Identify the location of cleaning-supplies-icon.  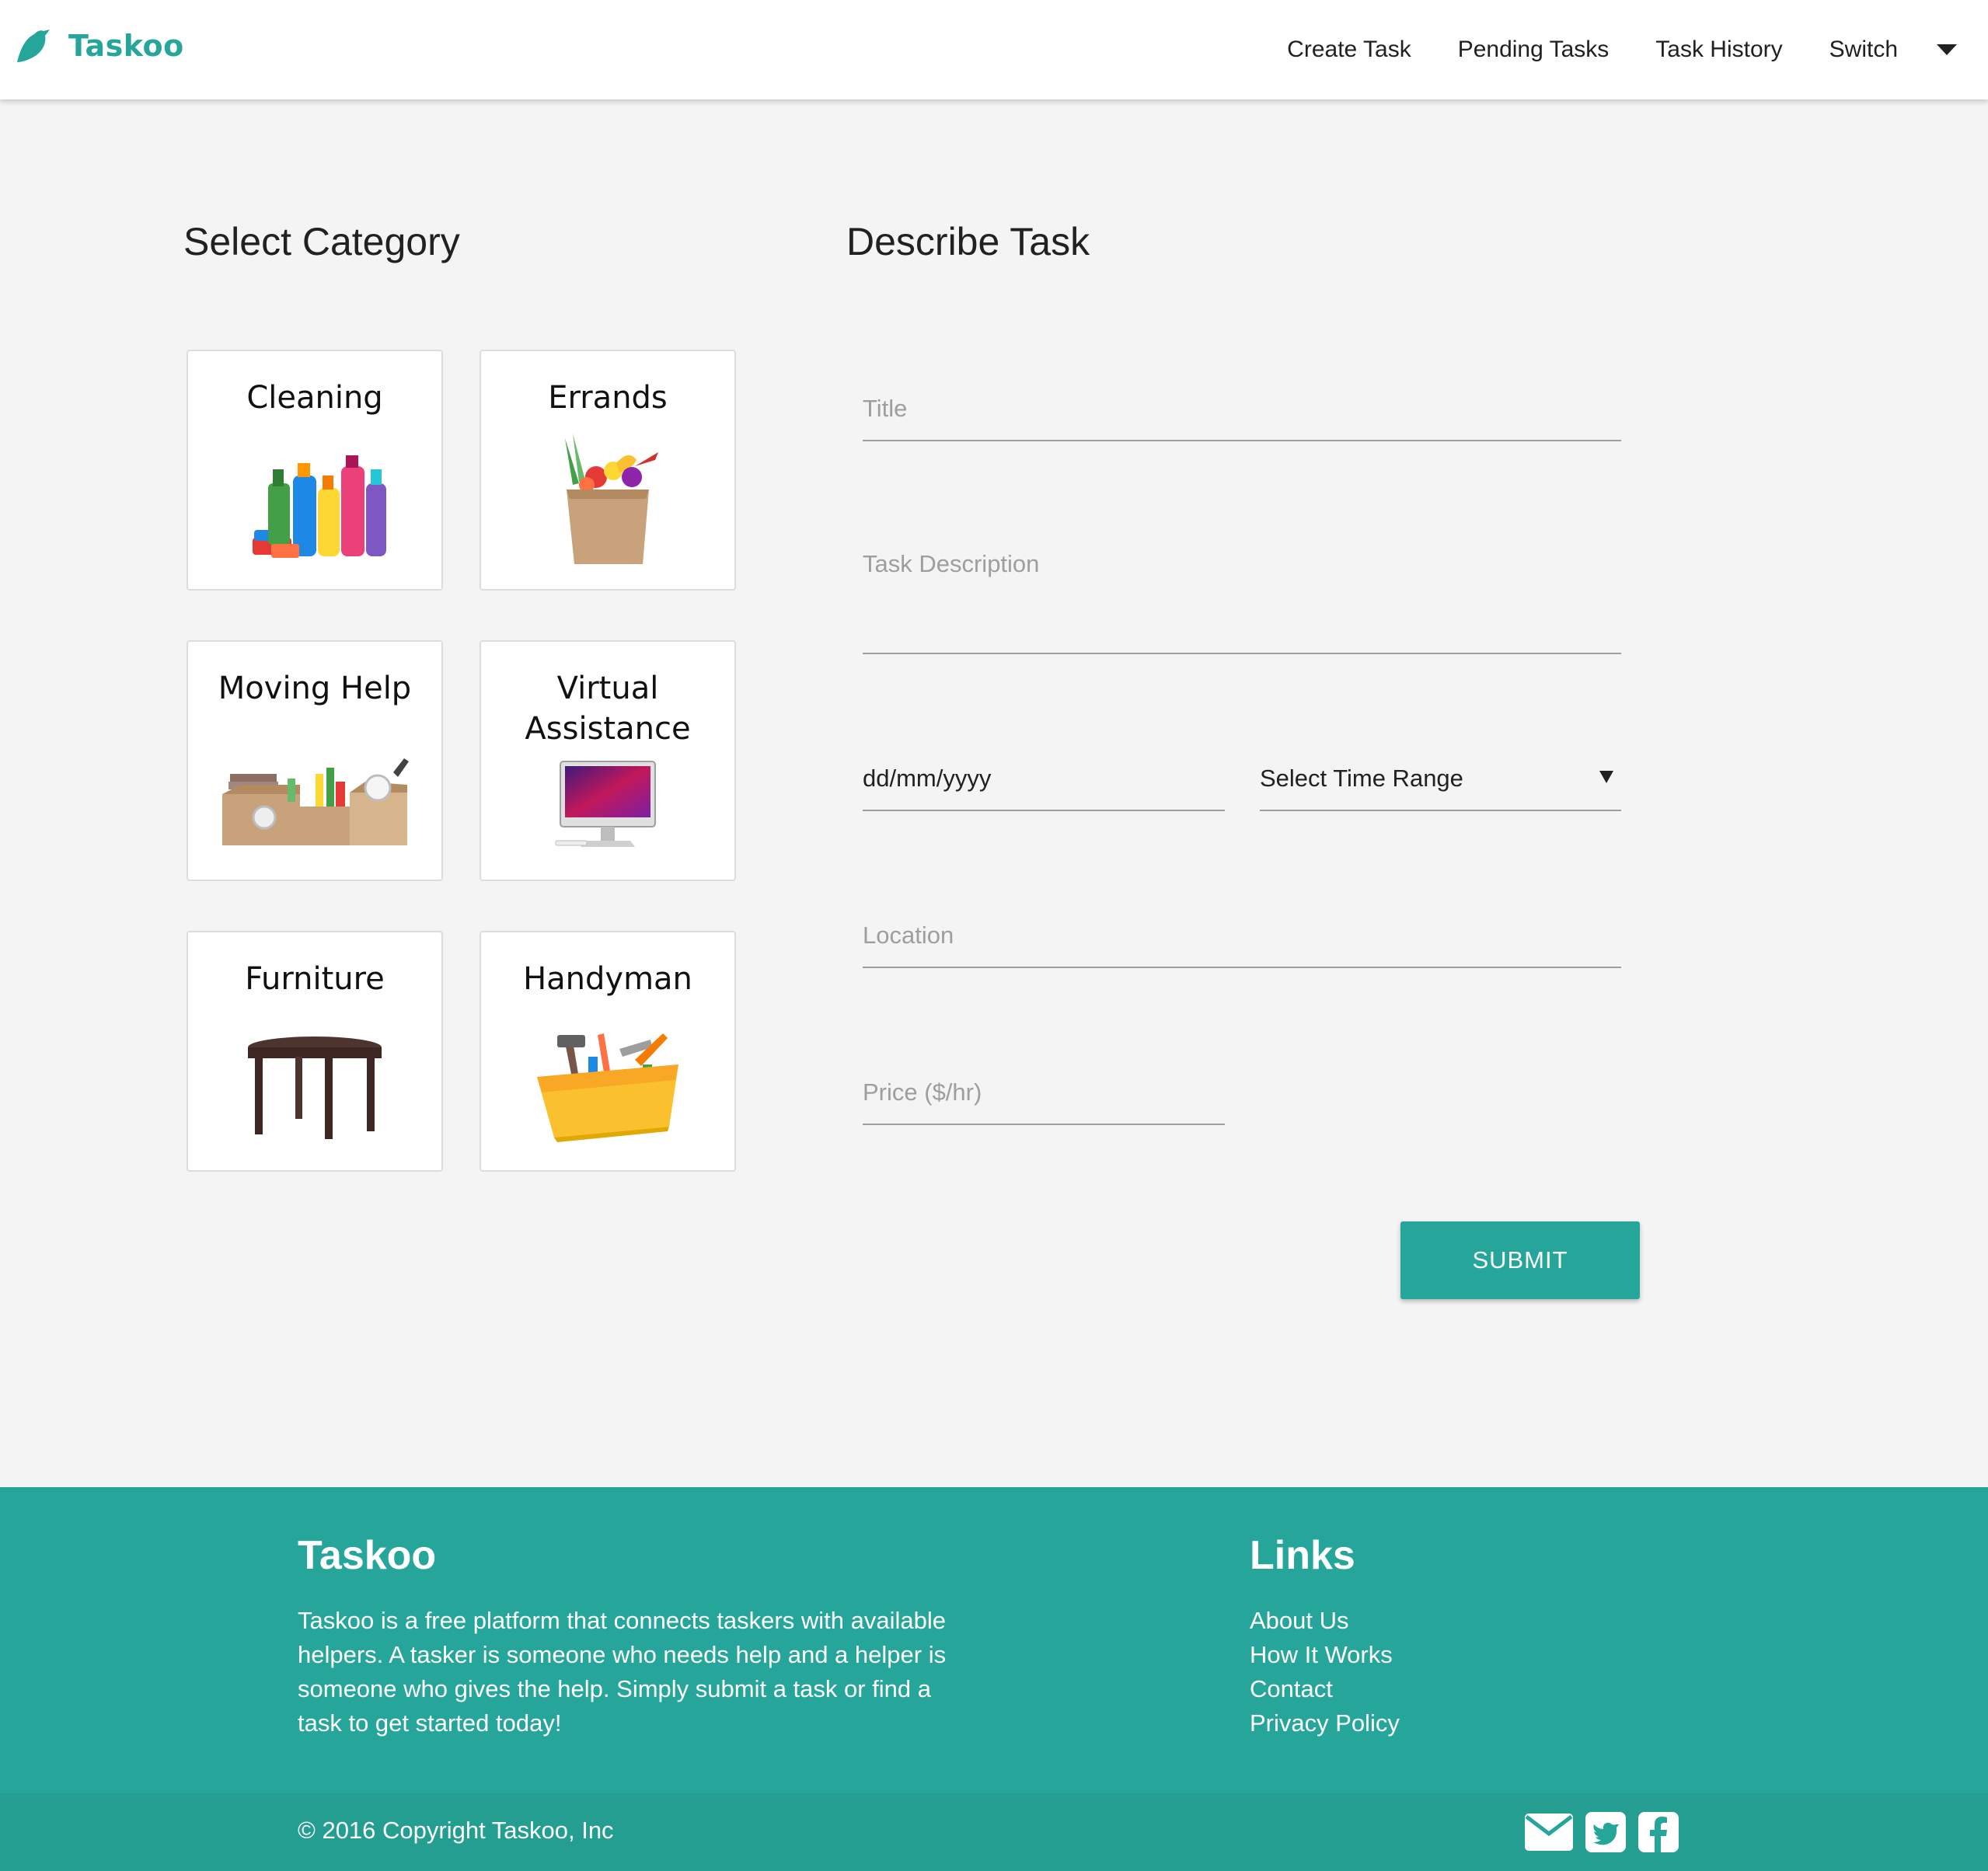
(314, 510).